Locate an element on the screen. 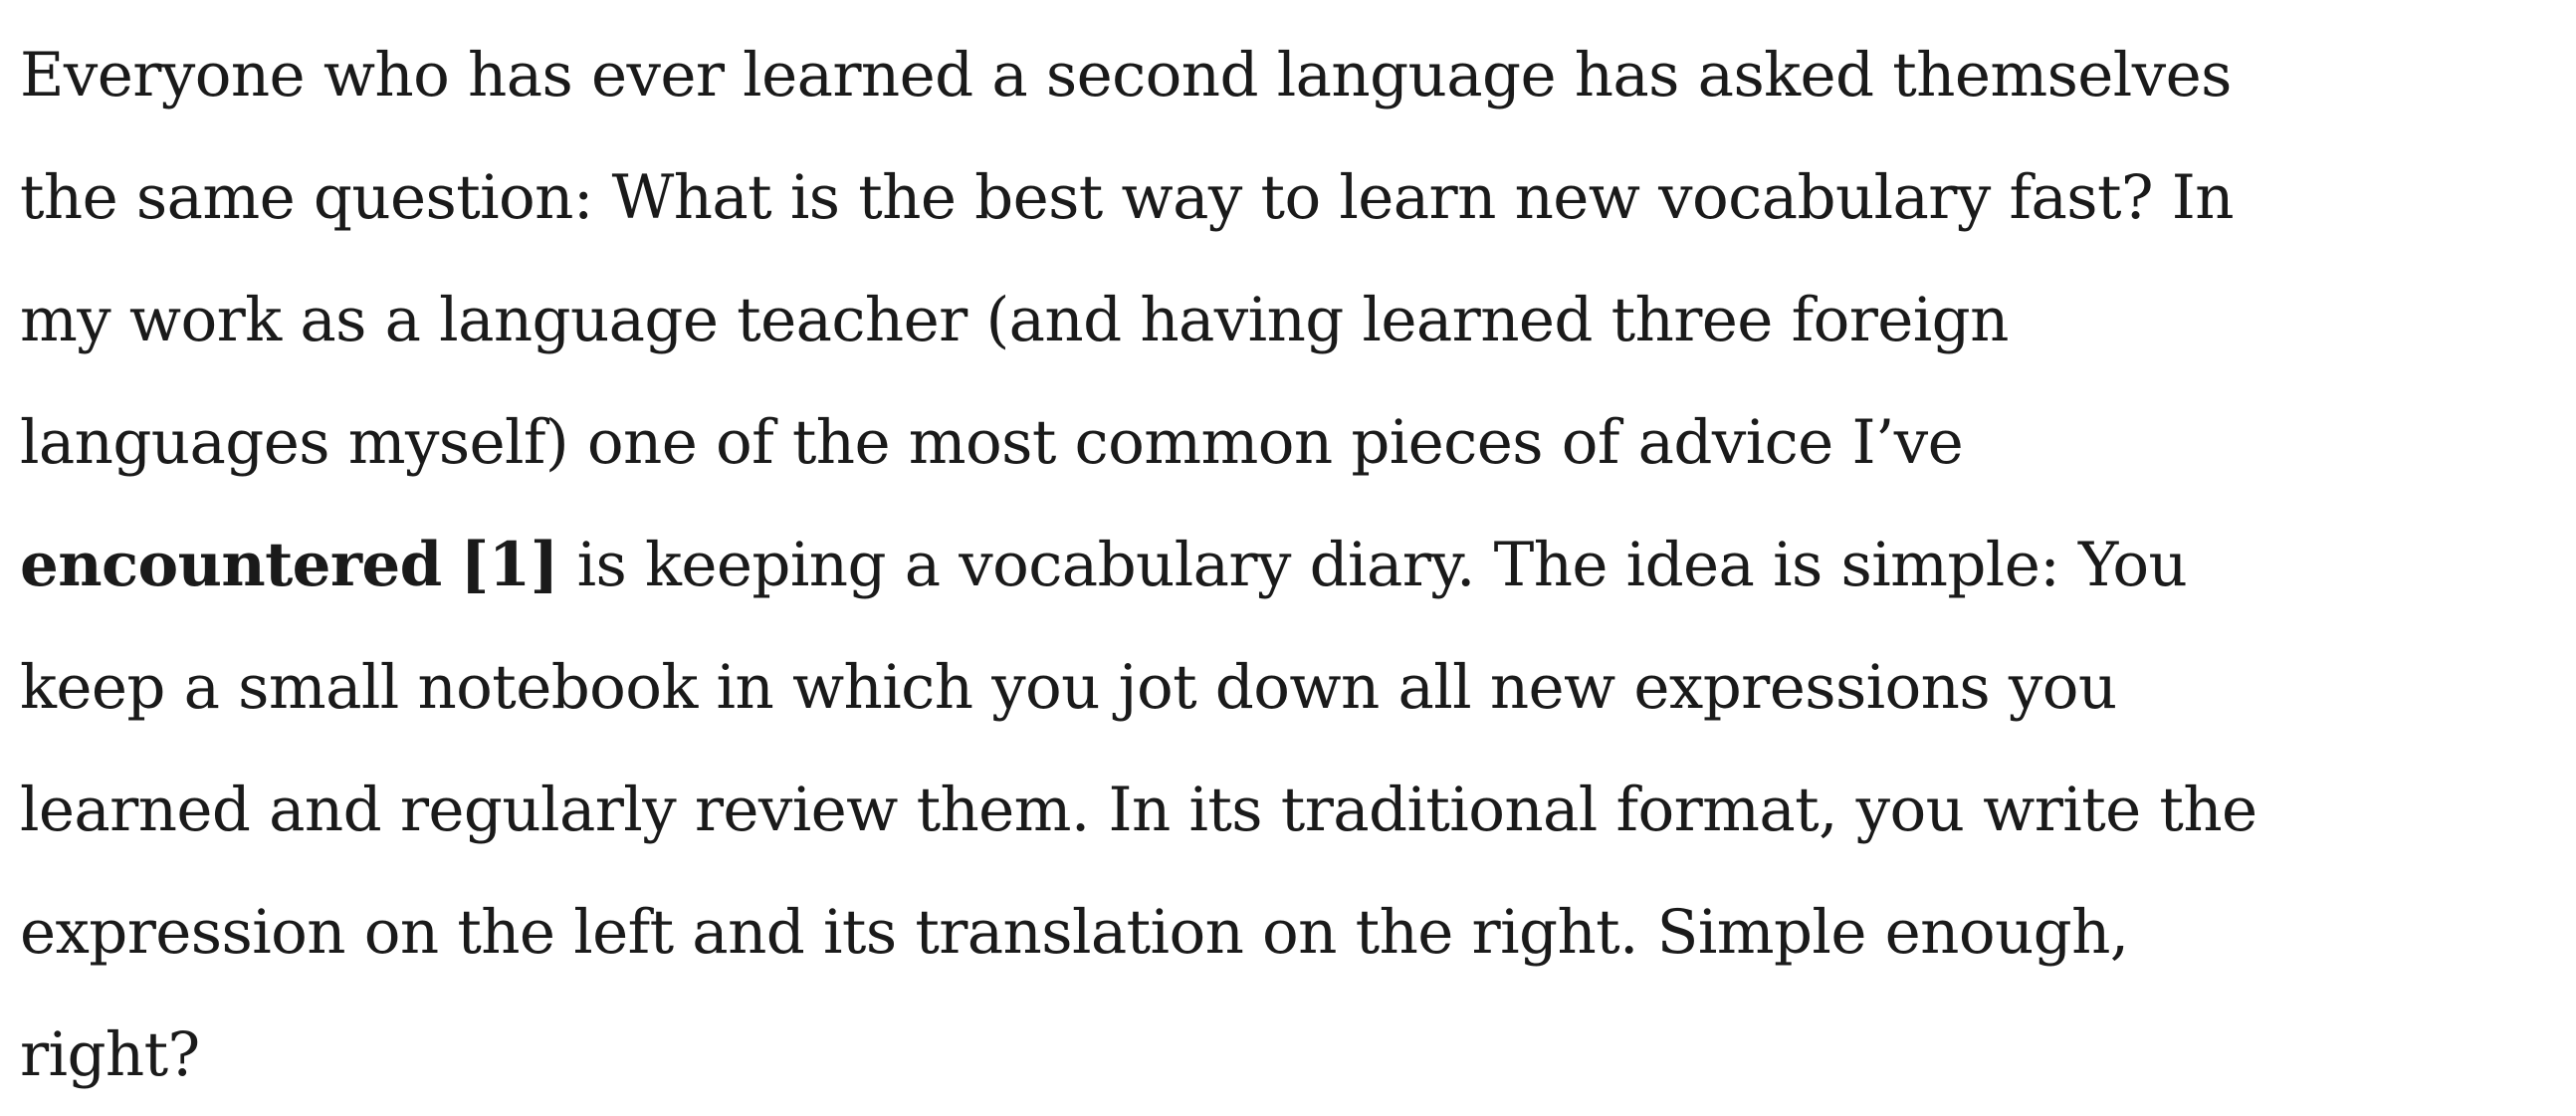 The width and height of the screenshot is (2576, 1116). paragraph-line-9: right? is located at coordinates (110, 1055).